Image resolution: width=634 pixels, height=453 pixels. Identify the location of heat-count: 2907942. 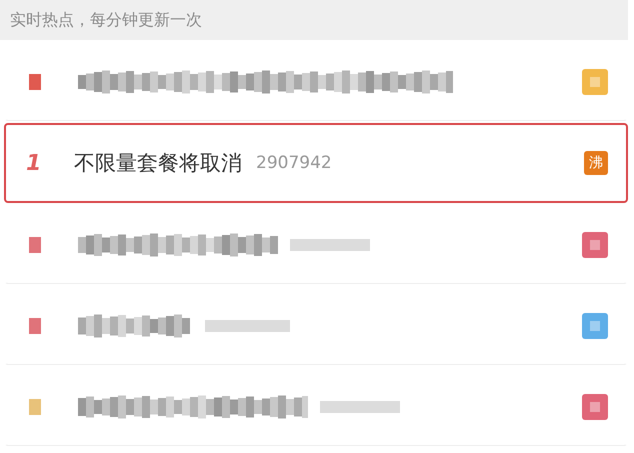
(294, 163).